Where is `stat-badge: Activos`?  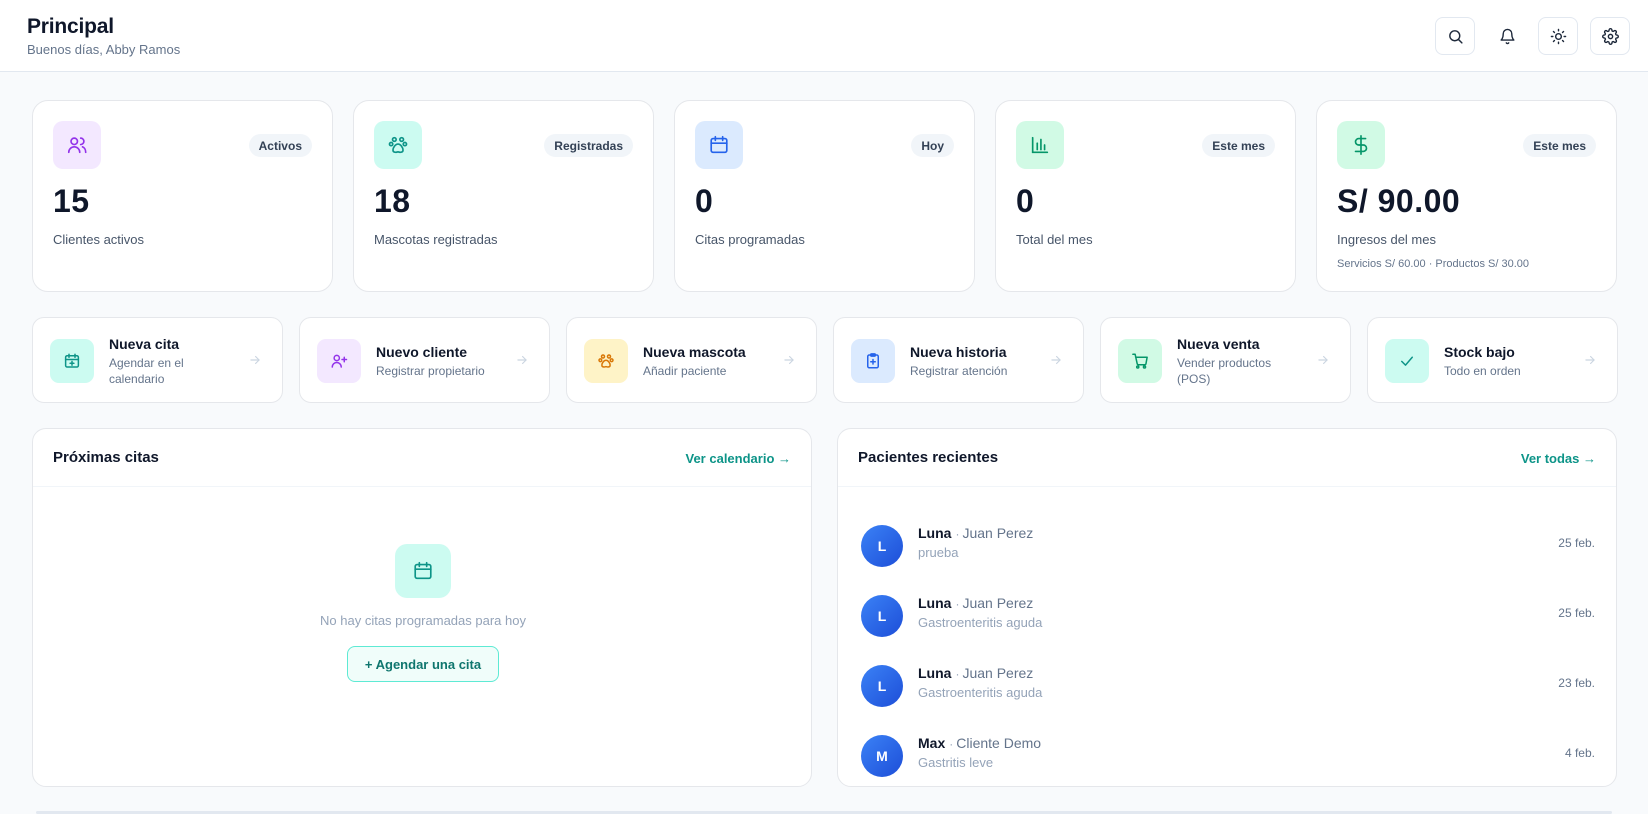
stat-badge: Activos is located at coordinates (280, 145).